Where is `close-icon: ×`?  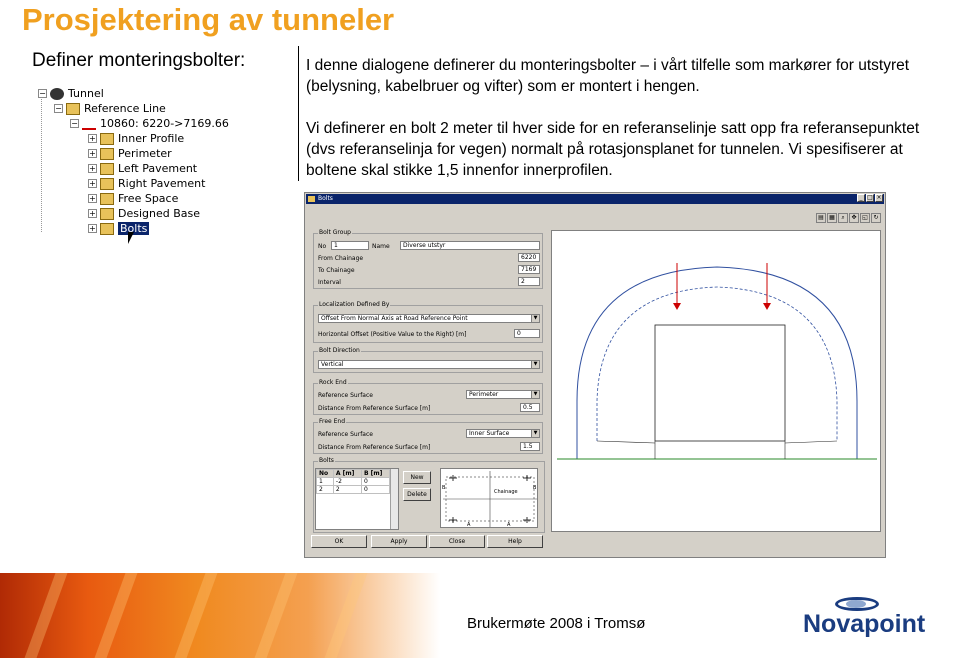
close-icon: × is located at coordinates (879, 198).